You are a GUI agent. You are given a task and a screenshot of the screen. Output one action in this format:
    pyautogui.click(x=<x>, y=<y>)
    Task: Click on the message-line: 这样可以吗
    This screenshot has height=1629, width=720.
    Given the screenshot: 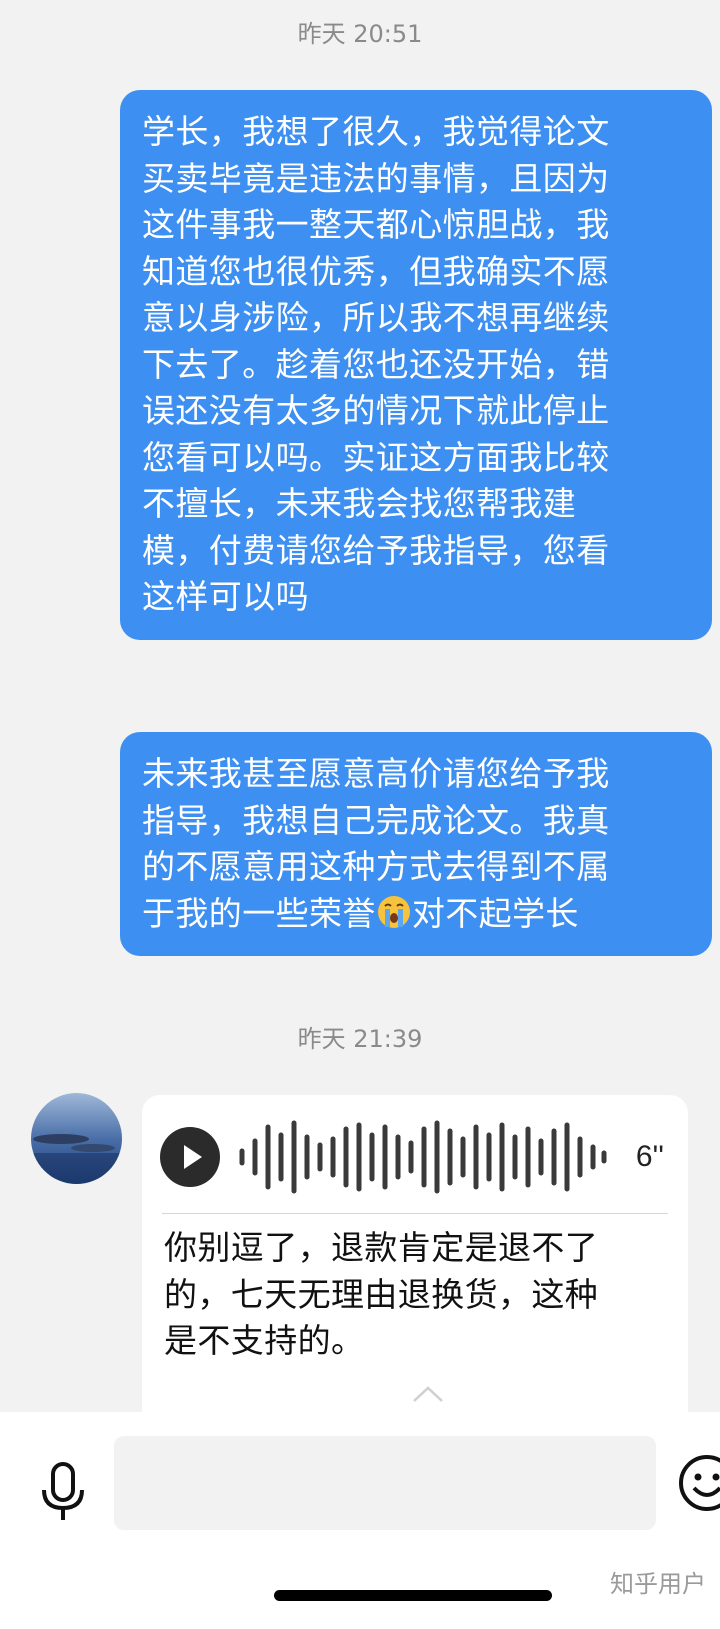 What is the action you would take?
    pyautogui.click(x=225, y=596)
    